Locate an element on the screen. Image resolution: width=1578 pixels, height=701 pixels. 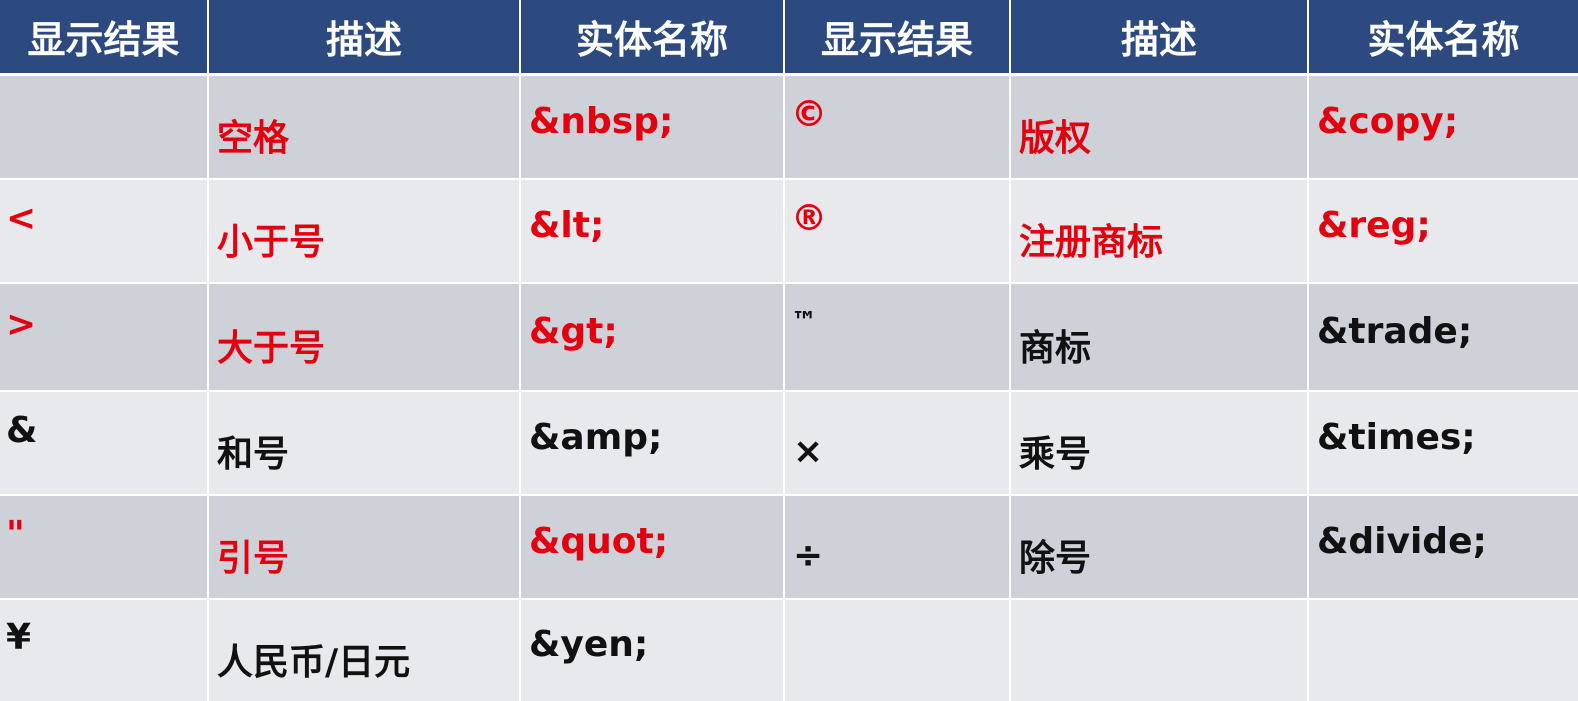
entity-name-cell: &gt; is located at coordinates (652, 337).